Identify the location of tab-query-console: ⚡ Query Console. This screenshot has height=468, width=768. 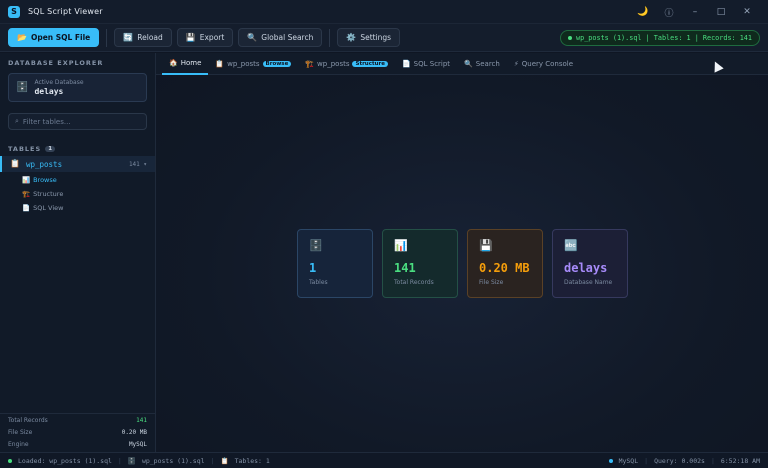
(543, 64).